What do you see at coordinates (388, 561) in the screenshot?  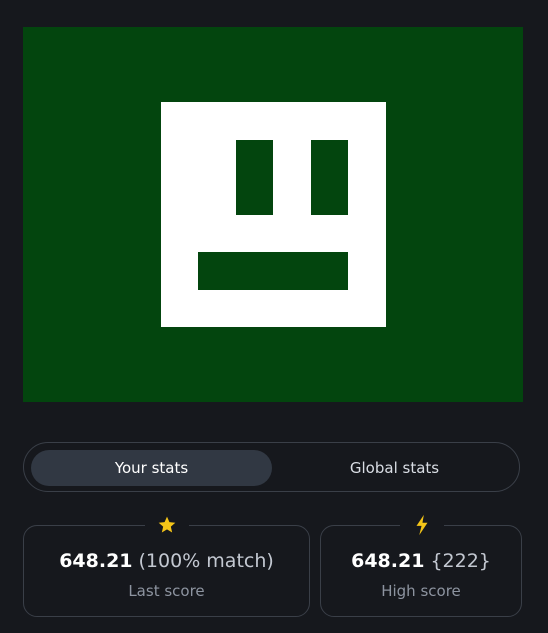 I see `high-score-value: 648.21` at bounding box center [388, 561].